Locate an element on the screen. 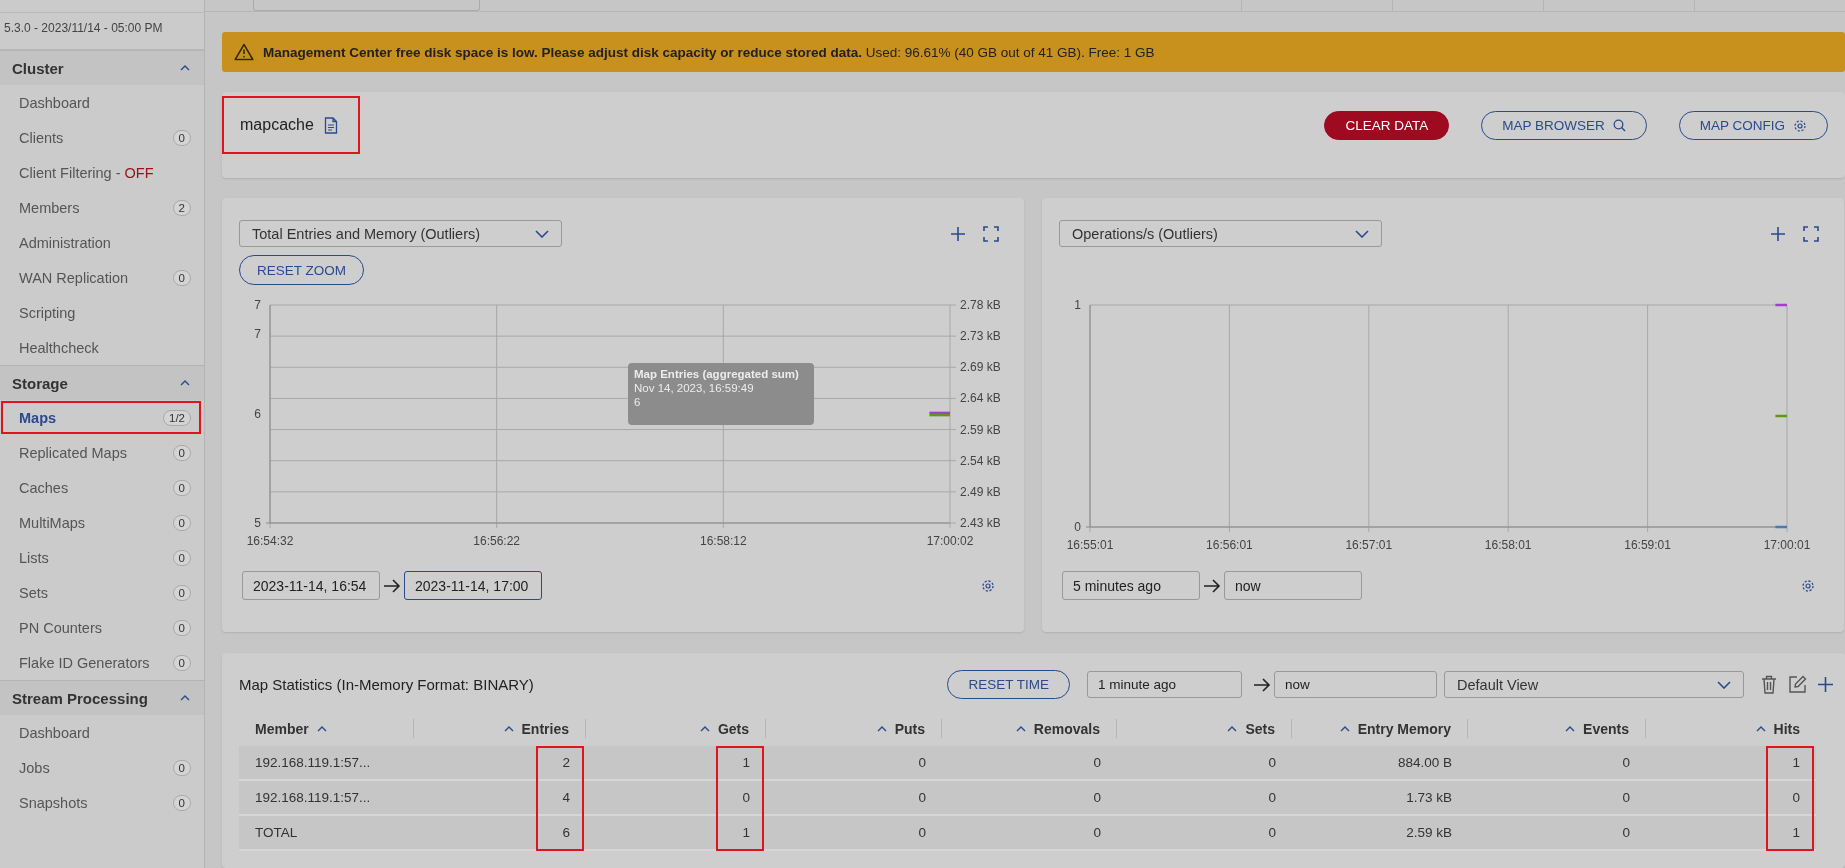  input-field is located at coordinates (366, 5).